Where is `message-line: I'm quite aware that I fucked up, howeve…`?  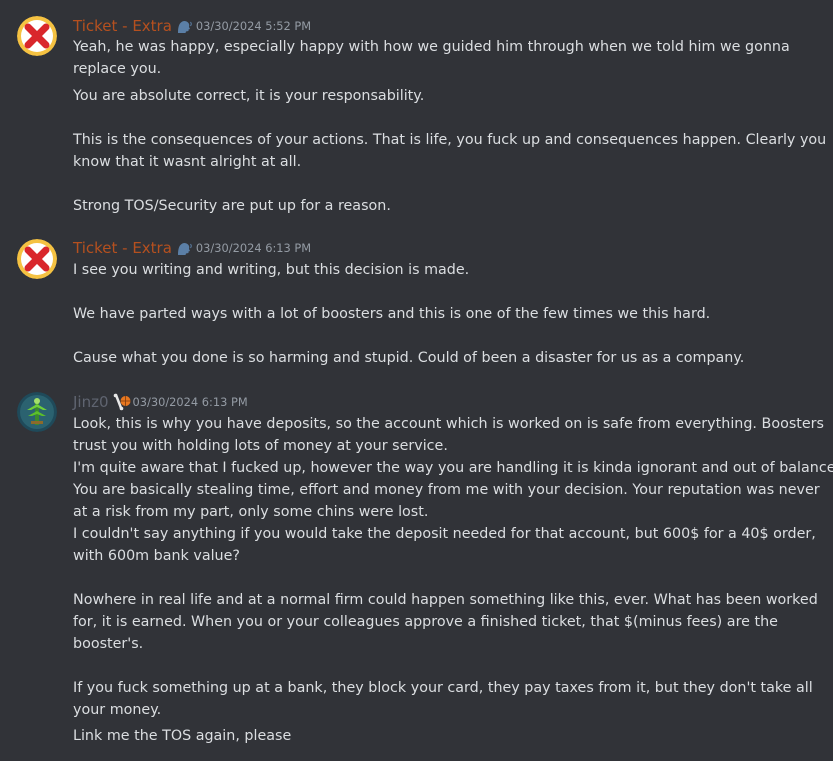 message-line: I'm quite aware that I fucked up, howeve… is located at coordinates (453, 468).